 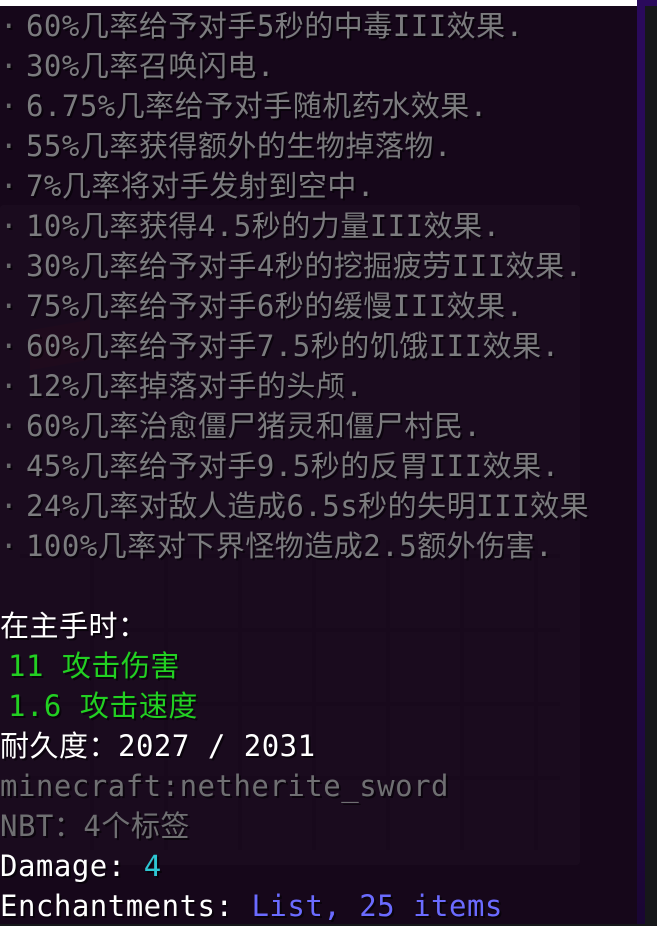 I want to click on durability-label: 耐久度：, so click(x=59, y=746).